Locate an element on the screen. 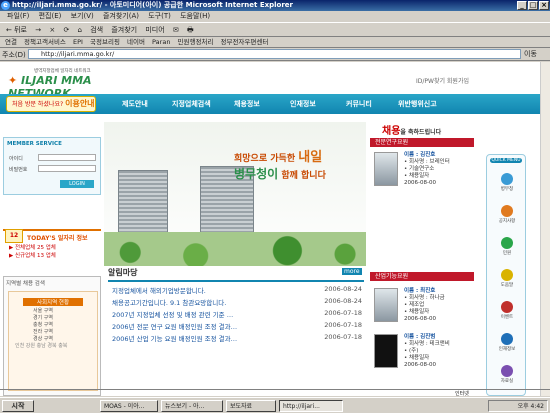  quick-menu: QUICK MENU 병무청 공지사항 민원 도움말 이벤트 인재정보 자료실 is located at coordinates (506, 275).